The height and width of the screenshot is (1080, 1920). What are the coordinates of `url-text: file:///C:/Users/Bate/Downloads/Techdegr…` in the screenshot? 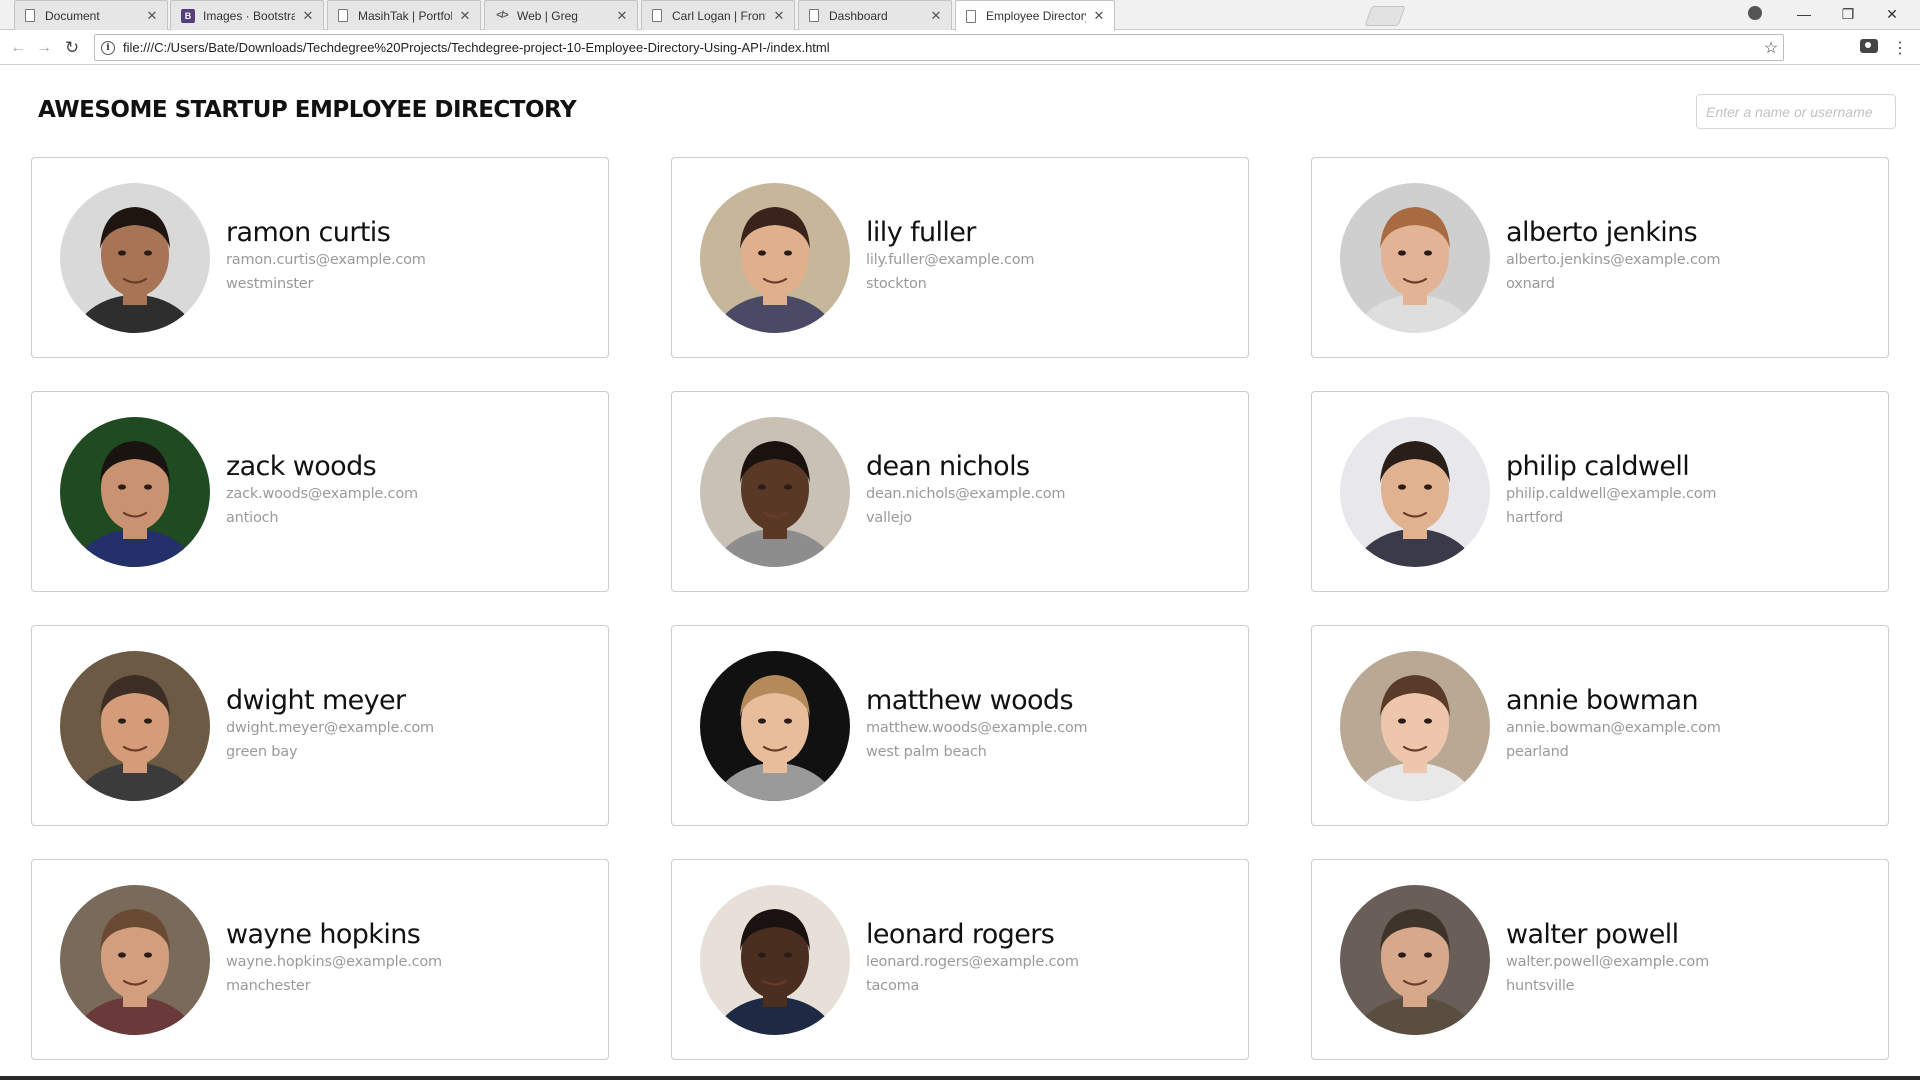 It's located at (941, 47).